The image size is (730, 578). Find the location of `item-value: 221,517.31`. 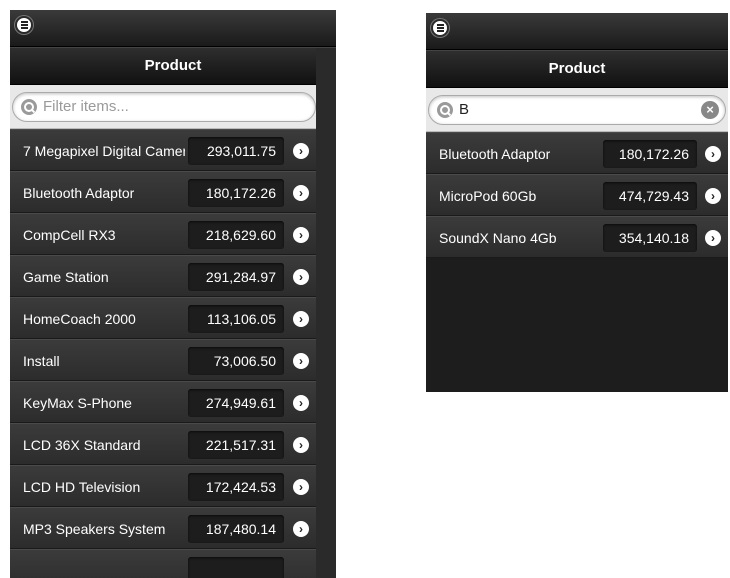

item-value: 221,517.31 is located at coordinates (236, 445).